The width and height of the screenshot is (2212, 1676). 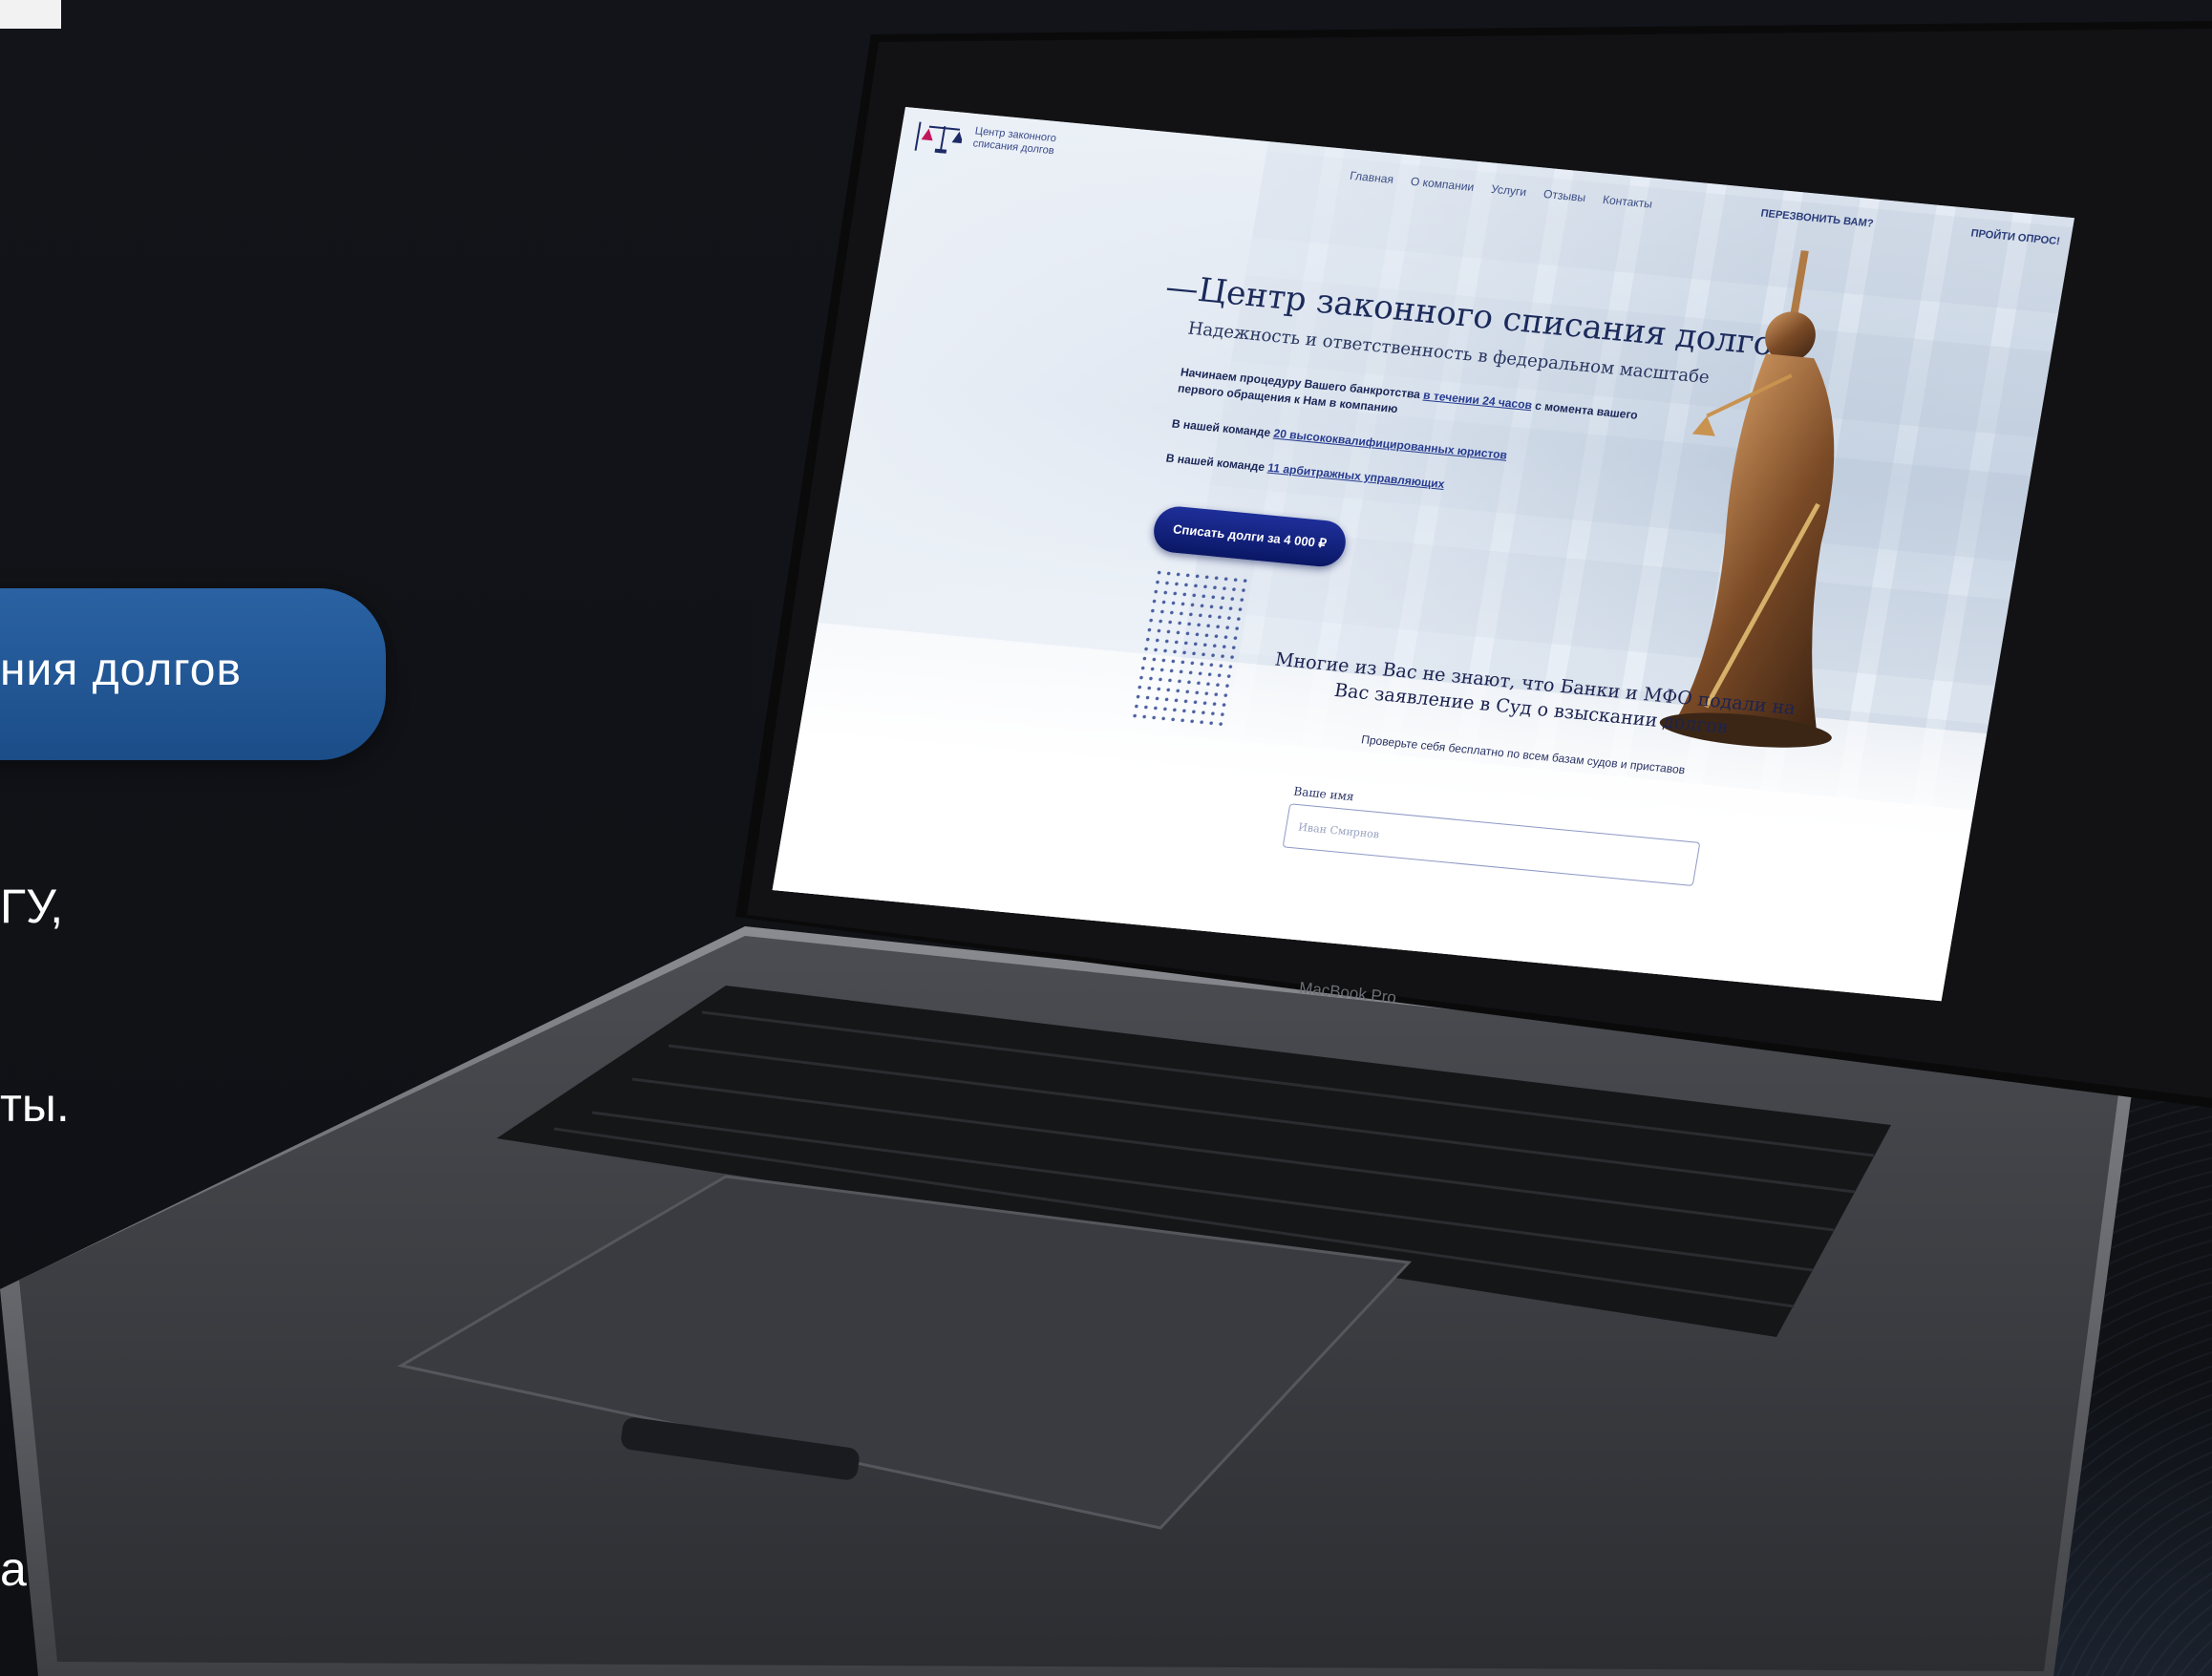 I want to click on survey-link: ПРОЙТИ ОПРОС!, so click(x=2015, y=237).